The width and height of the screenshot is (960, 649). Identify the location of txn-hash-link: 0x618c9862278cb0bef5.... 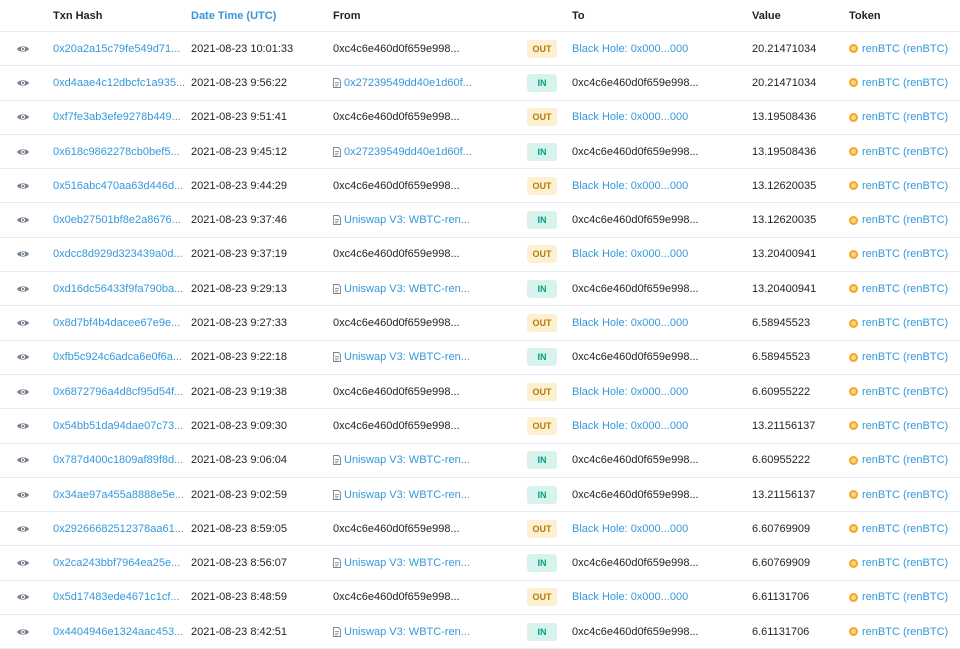
(116, 151).